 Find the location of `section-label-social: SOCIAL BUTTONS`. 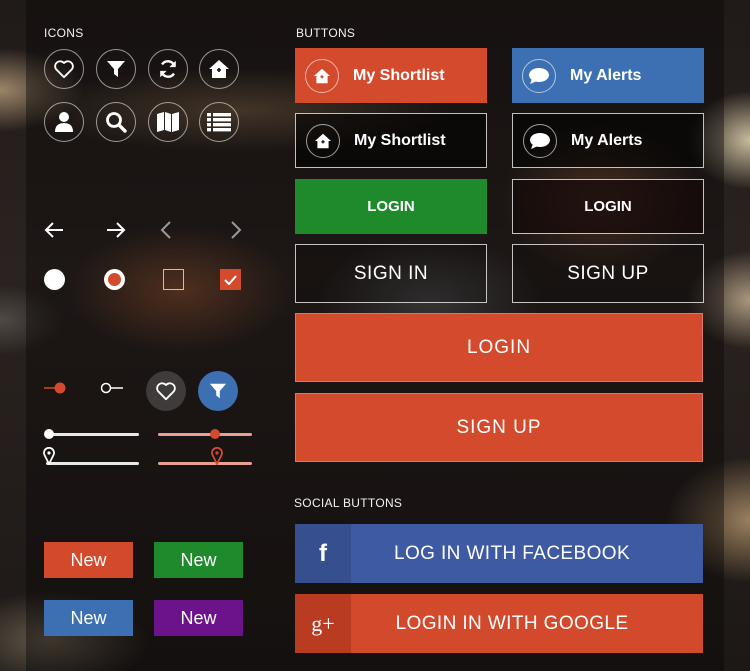

section-label-social: SOCIAL BUTTONS is located at coordinates (348, 503).